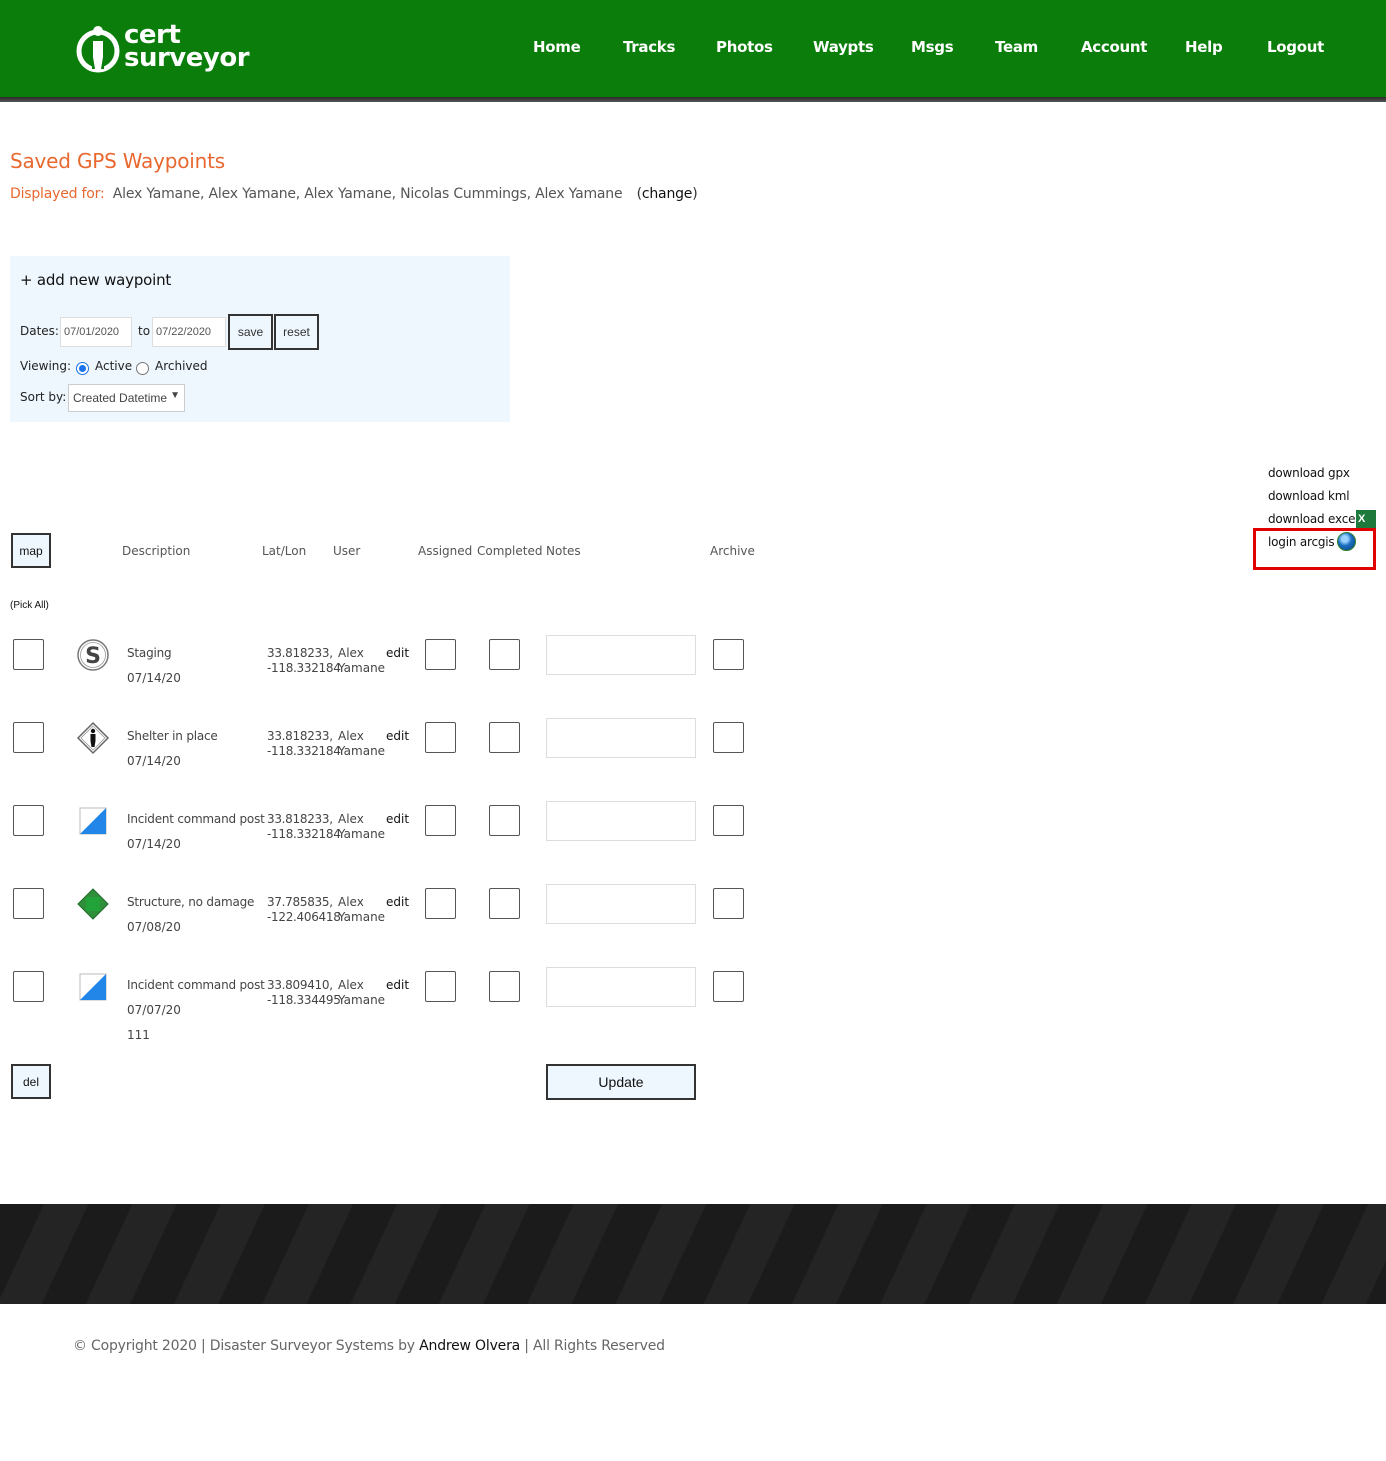 The width and height of the screenshot is (1386, 1461). Describe the element at coordinates (95, 280) in the screenshot. I see `add-waypoint-link: + add new waypoint` at that location.